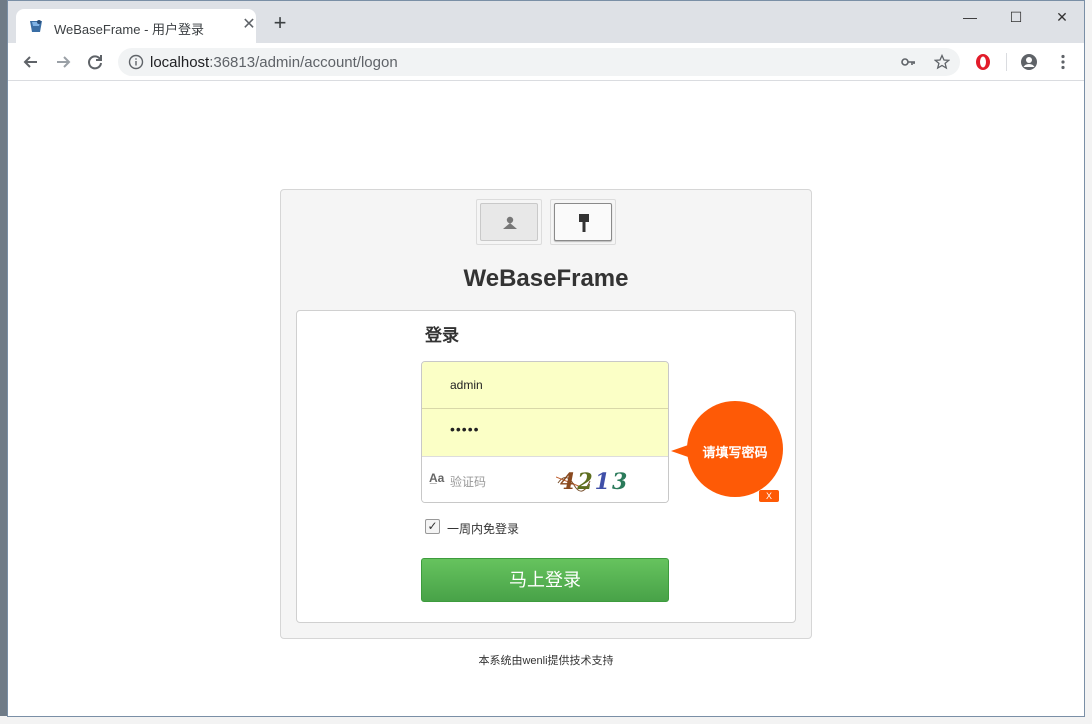  What do you see at coordinates (908, 62) in the screenshot?
I see `key-icon` at bounding box center [908, 62].